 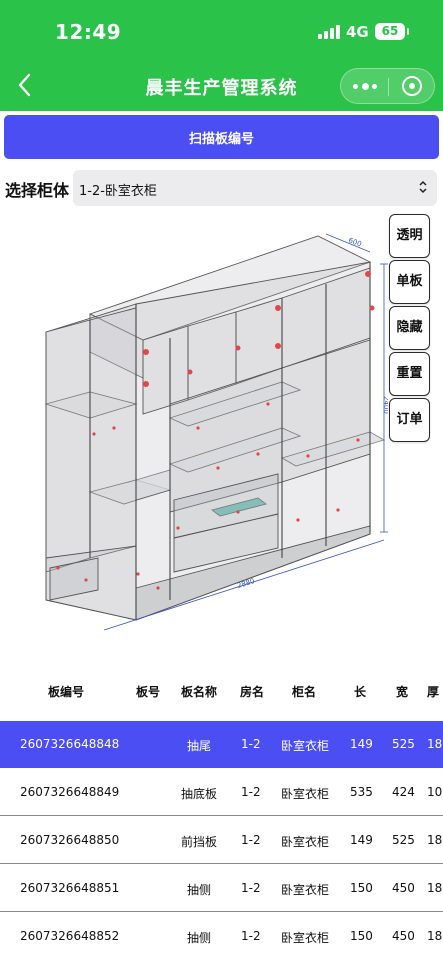 What do you see at coordinates (70, 792) in the screenshot?
I see `cell-board-code: 2607326648849` at bounding box center [70, 792].